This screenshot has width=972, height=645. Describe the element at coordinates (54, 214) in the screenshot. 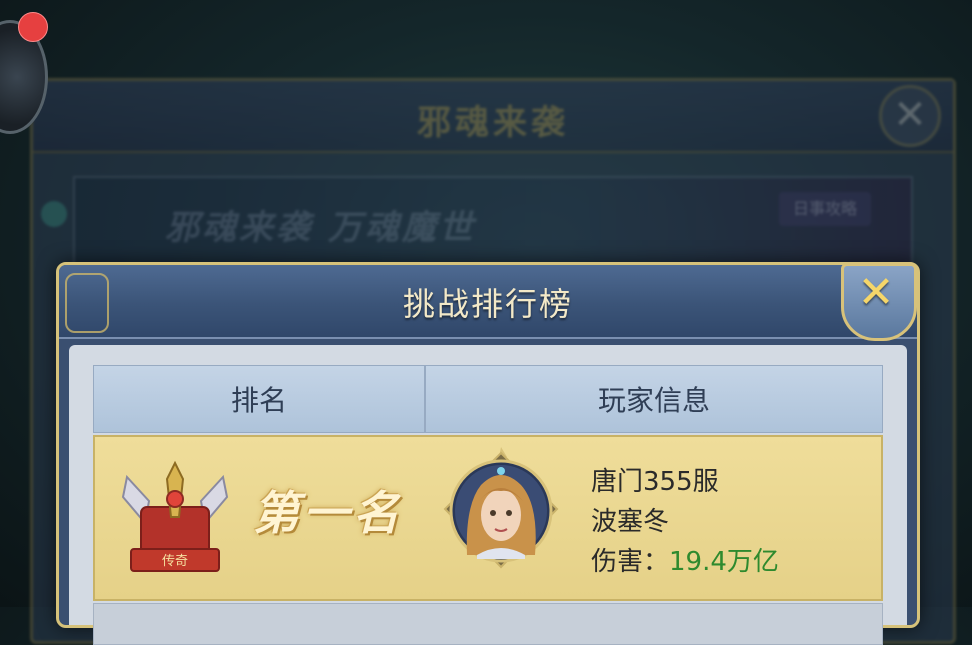

I see `gem-ornament-icon` at that location.